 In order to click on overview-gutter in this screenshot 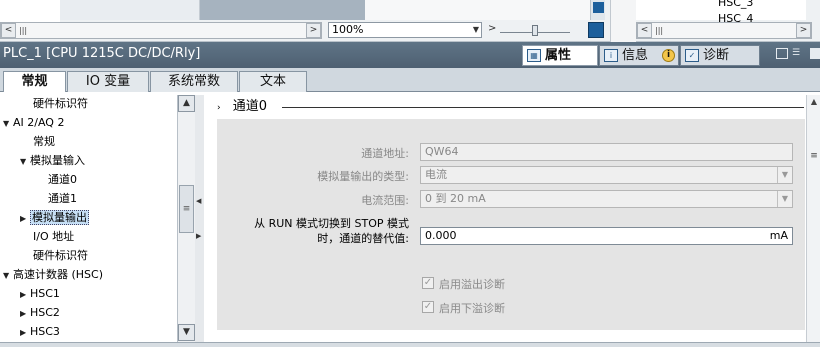, I will do `click(623, 21)`.